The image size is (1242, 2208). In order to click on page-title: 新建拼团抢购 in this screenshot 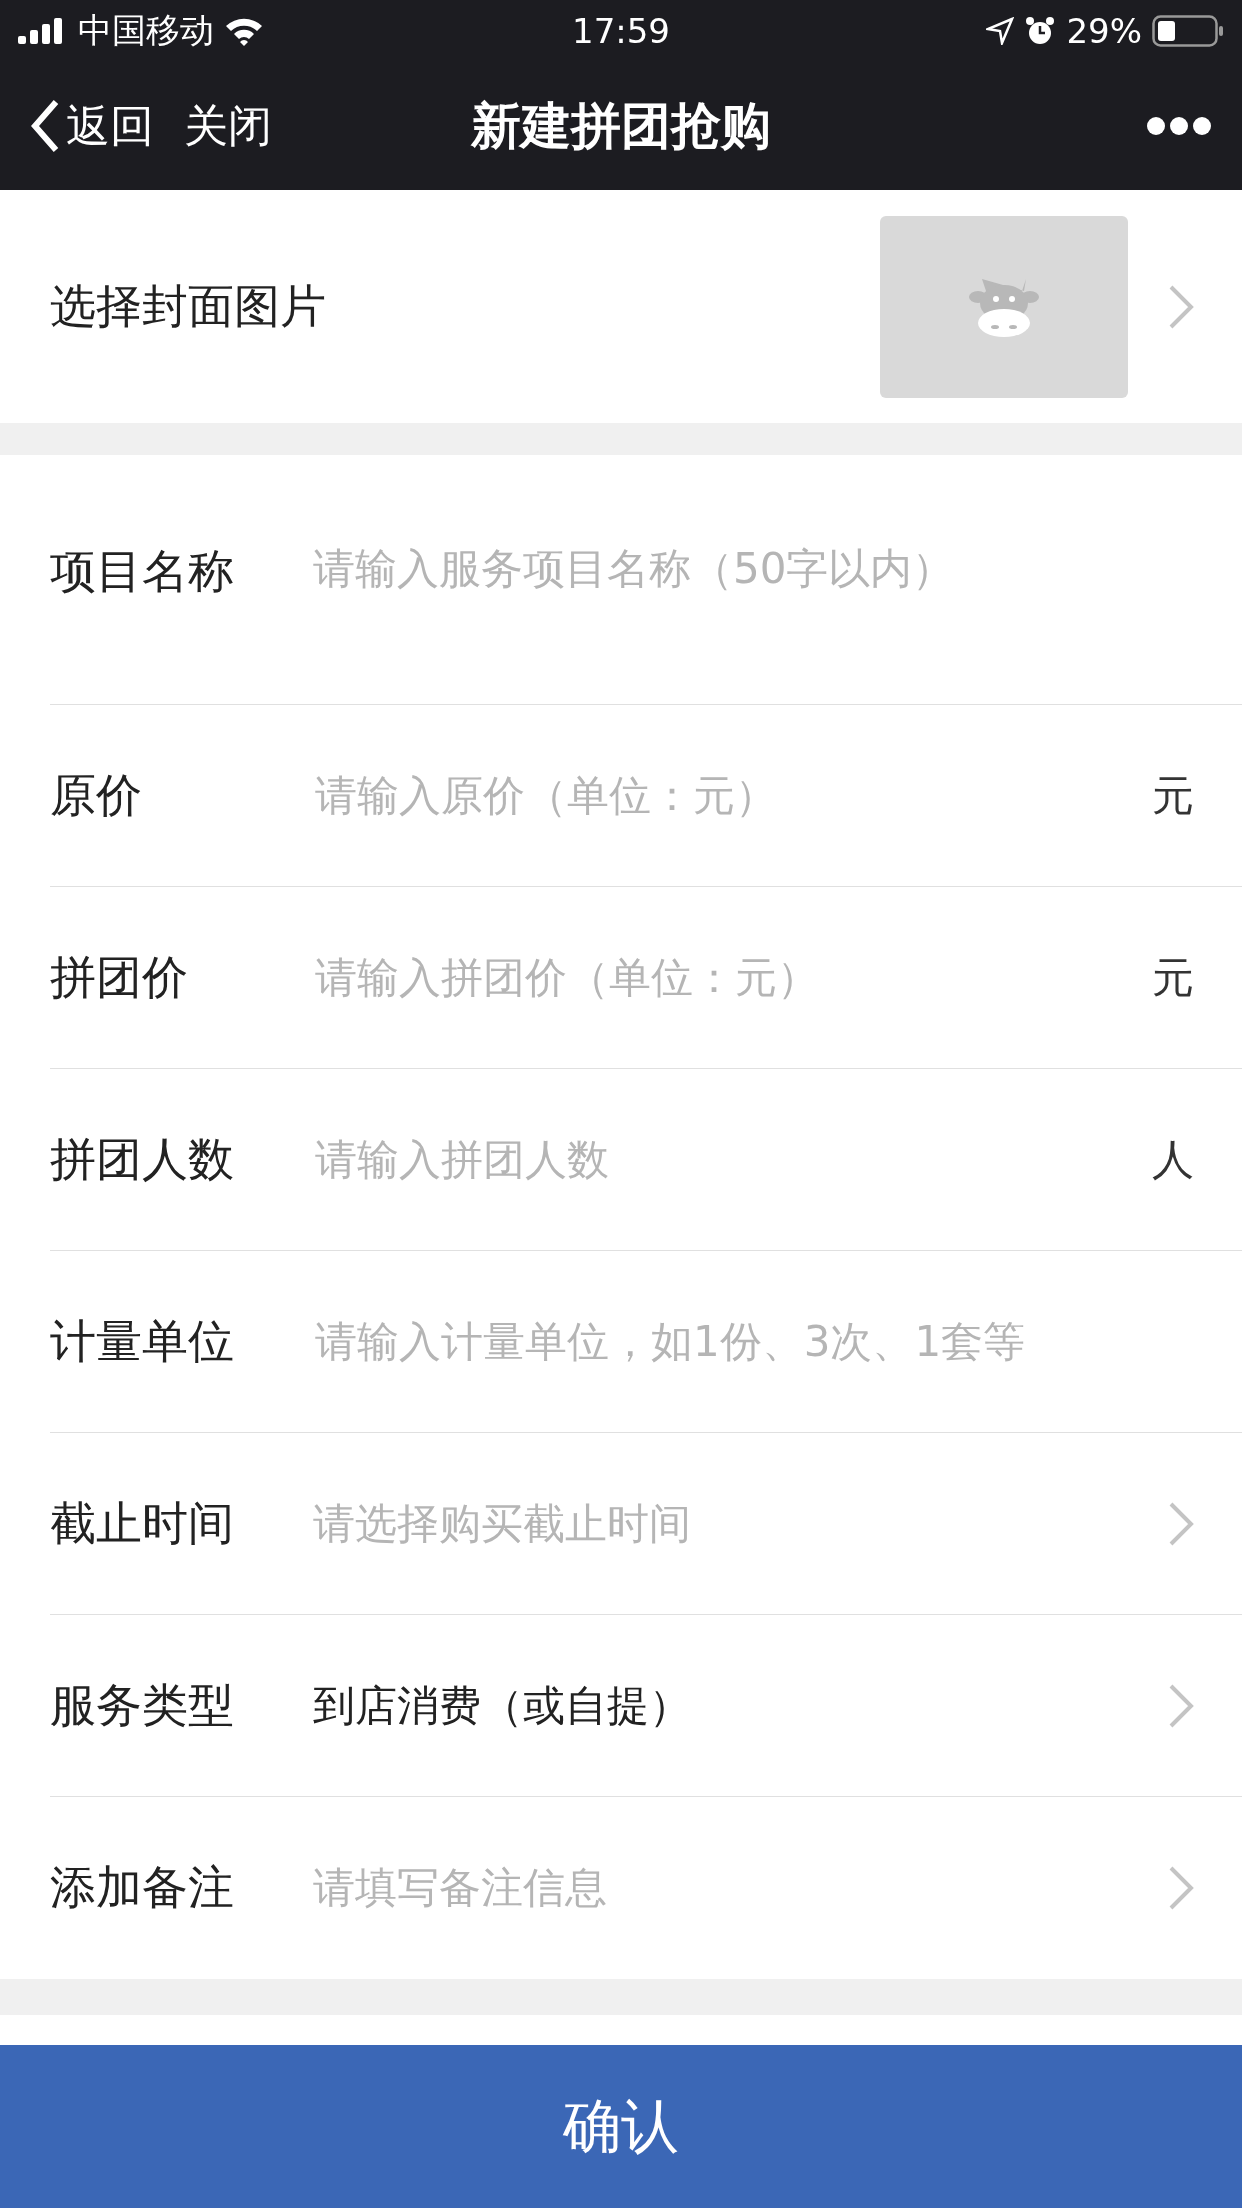, I will do `click(621, 125)`.